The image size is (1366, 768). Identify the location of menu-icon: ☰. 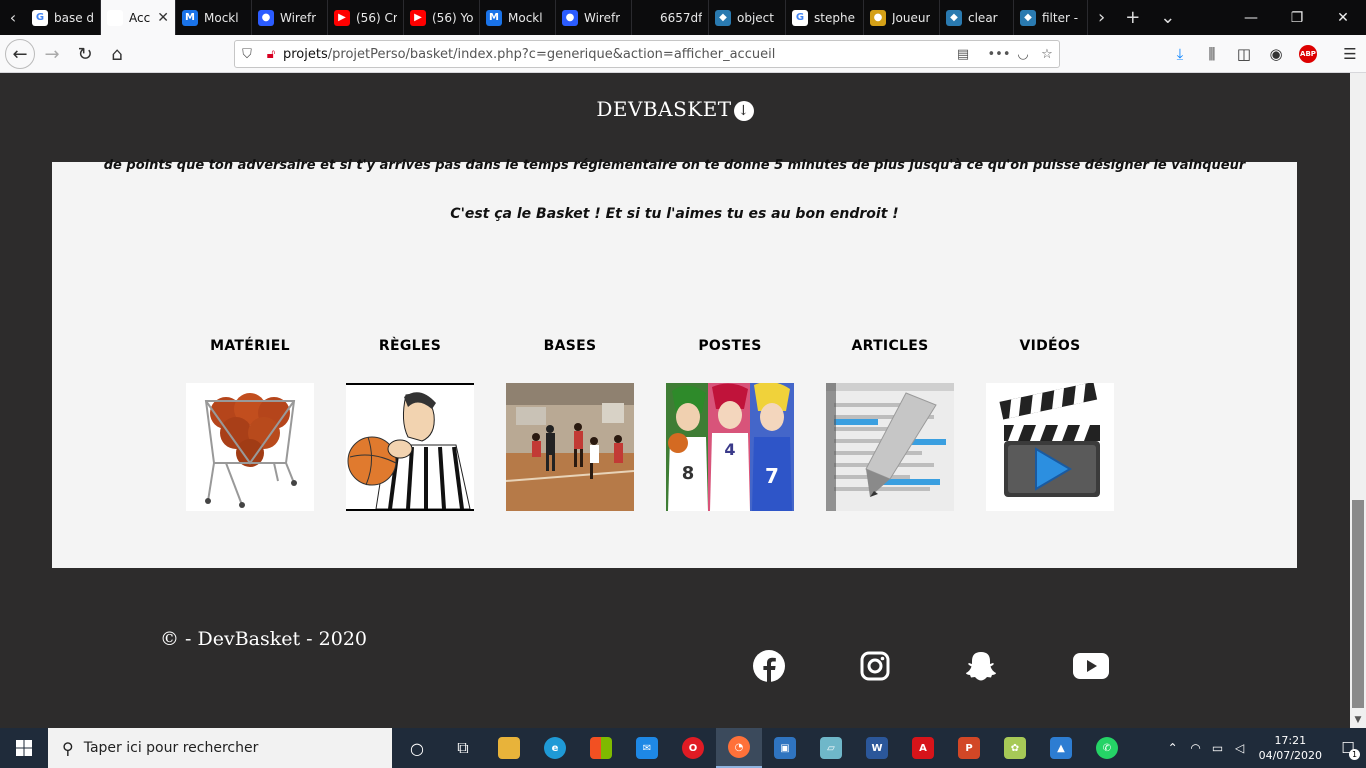
(1350, 54).